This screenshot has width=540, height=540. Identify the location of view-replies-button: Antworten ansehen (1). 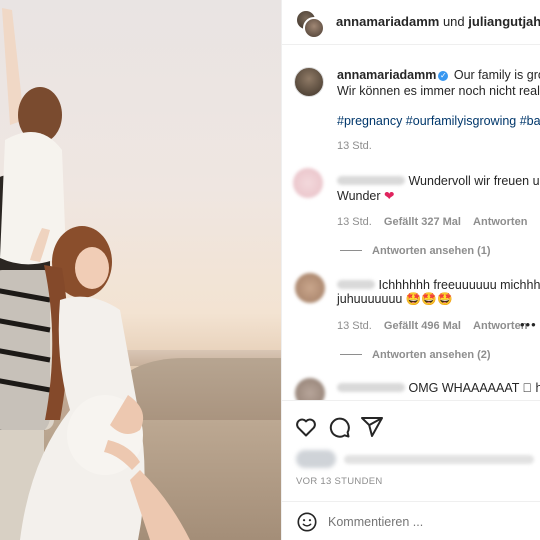
(415, 251).